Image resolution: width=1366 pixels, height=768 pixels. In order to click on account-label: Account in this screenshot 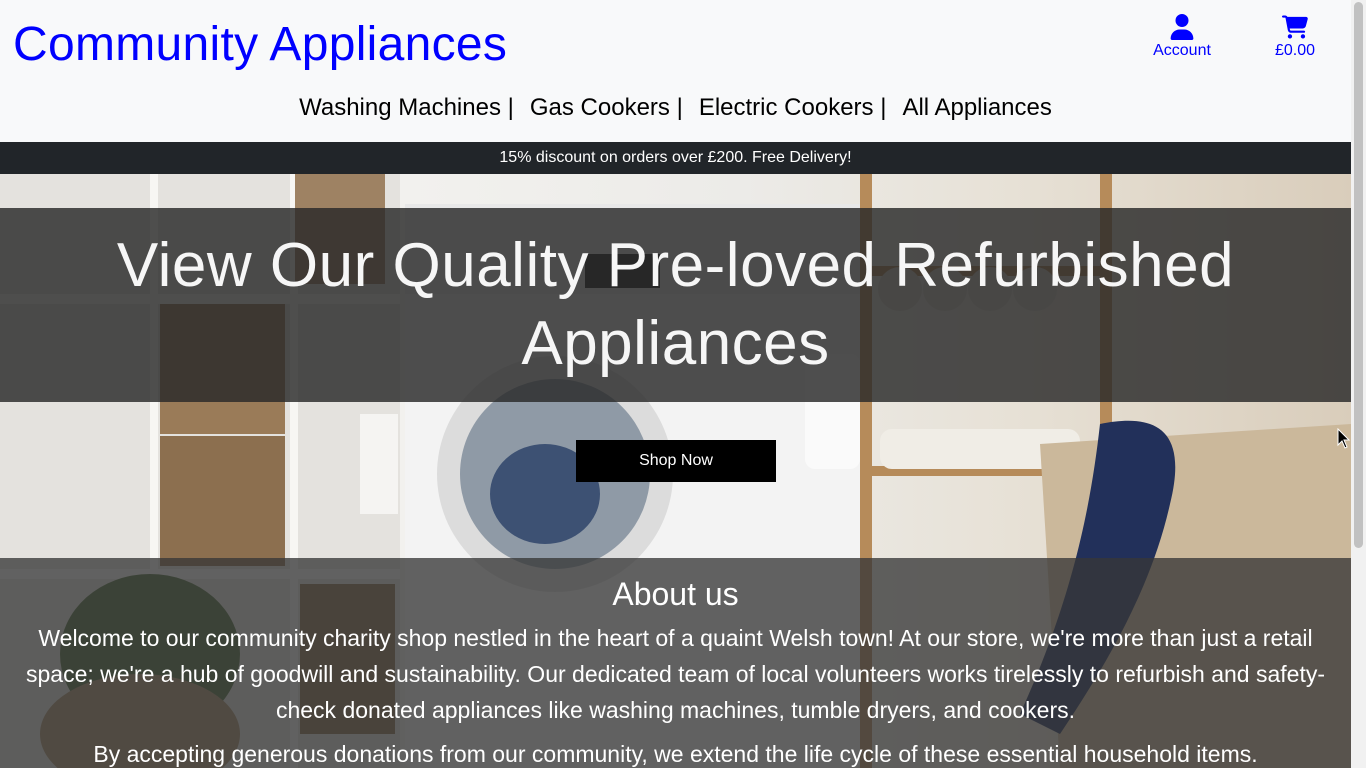, I will do `click(1182, 50)`.